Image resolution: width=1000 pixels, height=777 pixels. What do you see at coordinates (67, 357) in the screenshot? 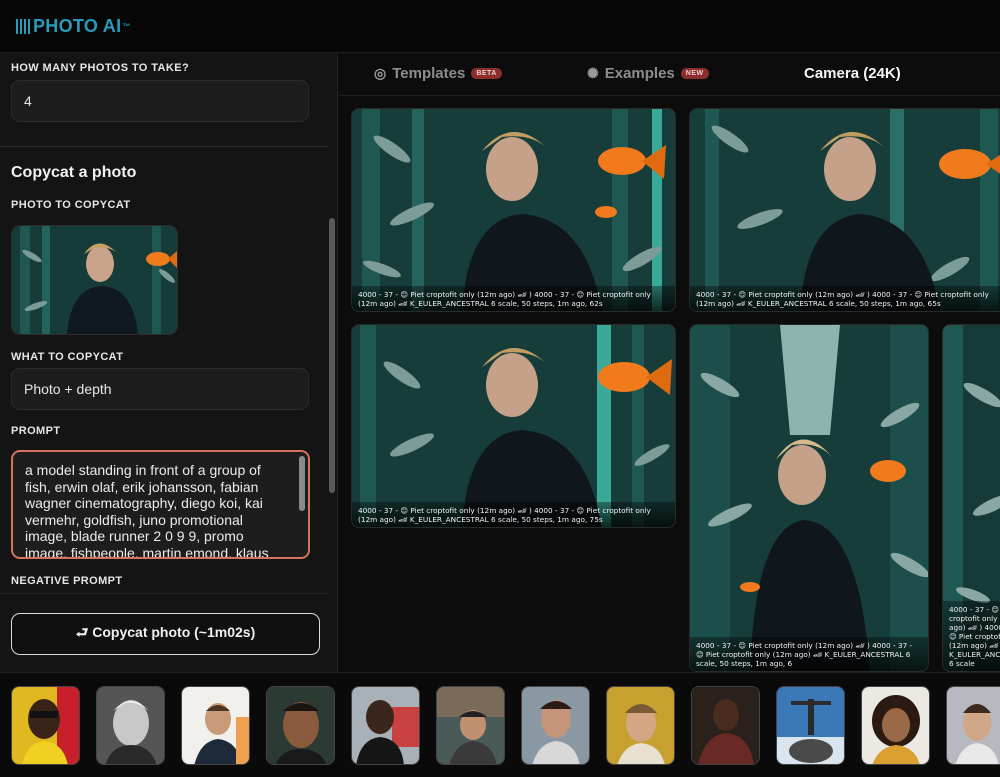
I see `what-to-copycat-label: WHAT TO COPYCAT` at bounding box center [67, 357].